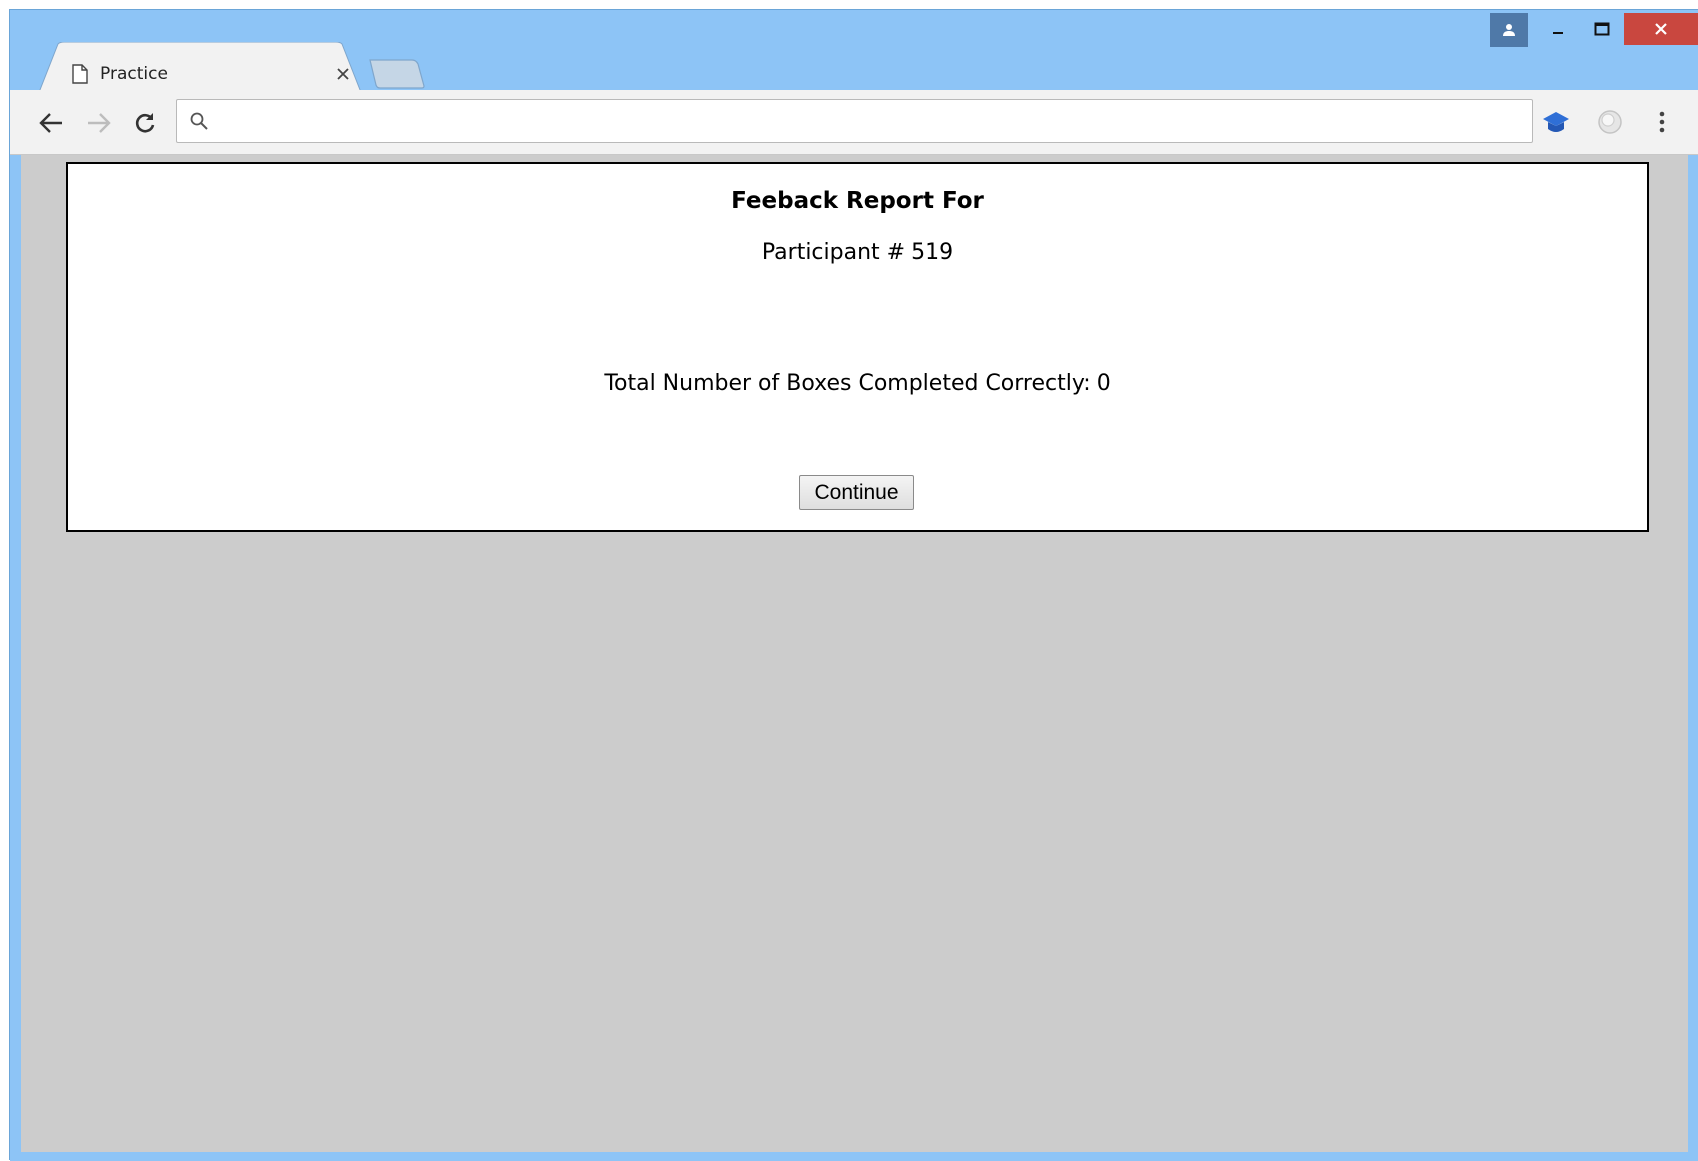 This screenshot has width=1698, height=1161. What do you see at coordinates (1558, 29) in the screenshot?
I see `minimize-button` at bounding box center [1558, 29].